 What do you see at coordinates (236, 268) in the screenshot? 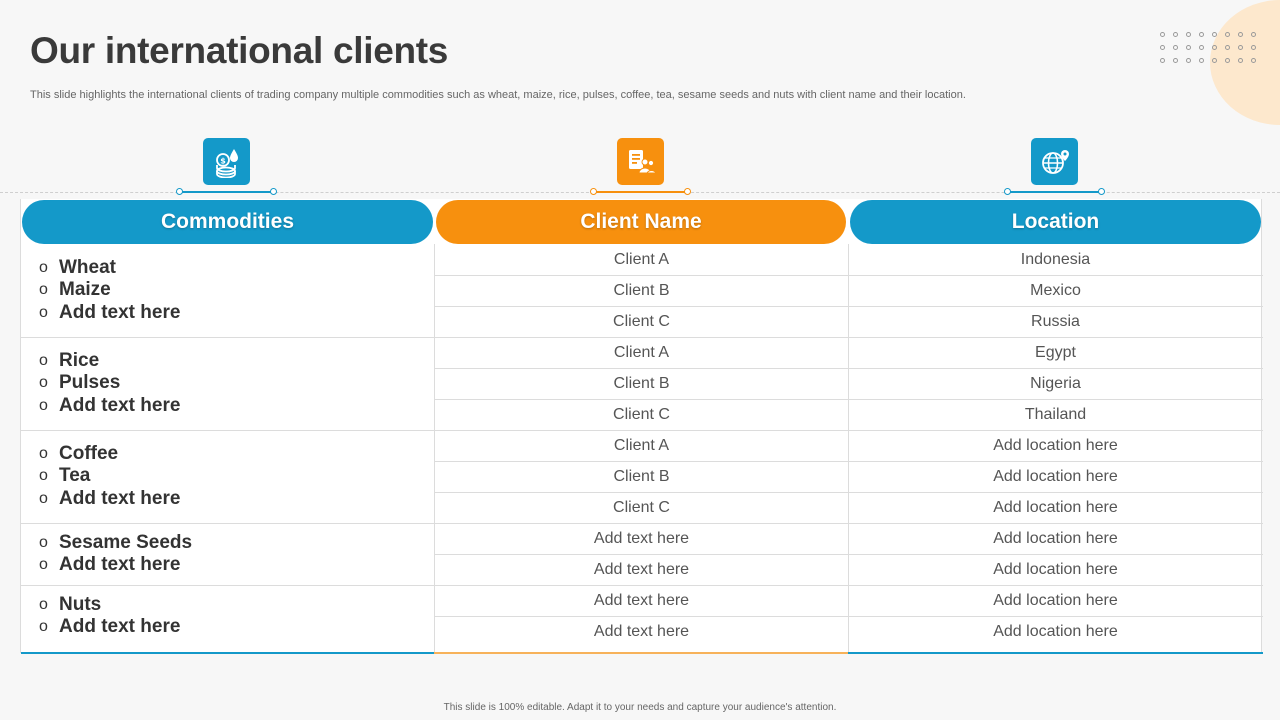
I see `commodity-item: o Wheat` at bounding box center [236, 268].